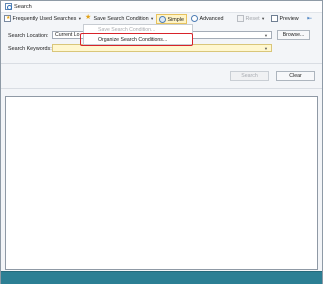 The image size is (323, 284). What do you see at coordinates (309, 19) in the screenshot?
I see `pin-icon: ⇤` at bounding box center [309, 19].